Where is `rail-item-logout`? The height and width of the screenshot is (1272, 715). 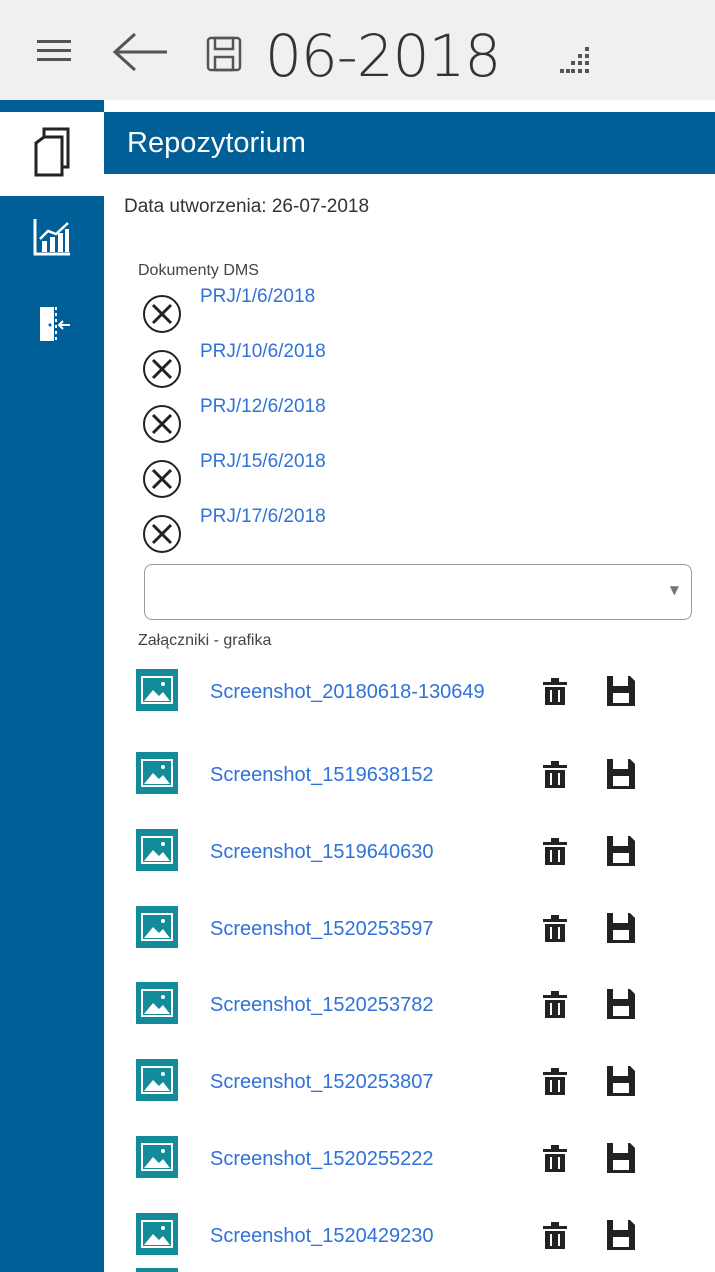 rail-item-logout is located at coordinates (52, 325).